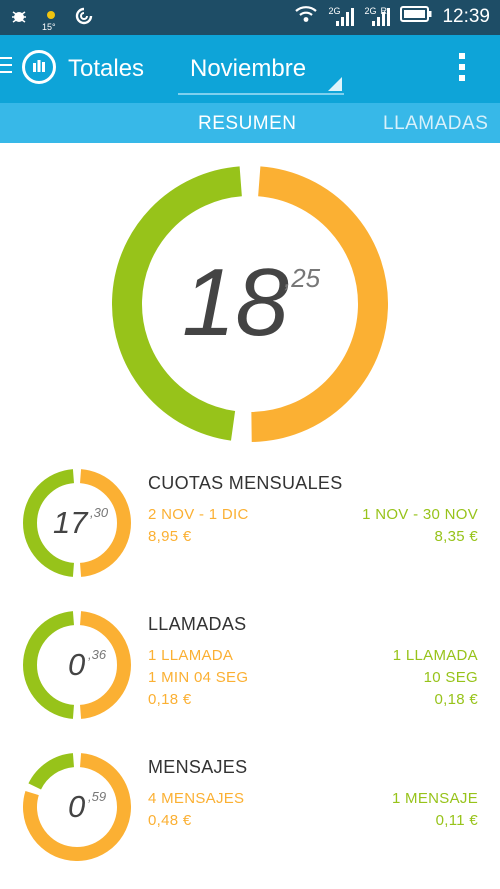  I want to click on debug-bug-icon, so click(19, 18).